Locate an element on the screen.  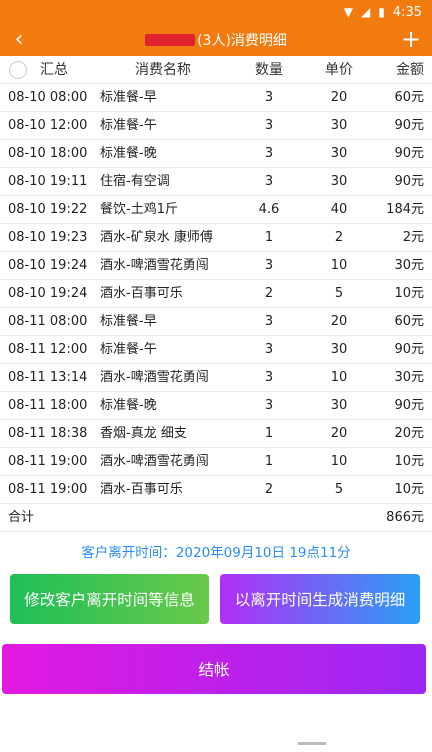
table-row: 08-11 13:14 酒水-啤酒雪花勇闯 3 10 30元 is located at coordinates (216, 378).